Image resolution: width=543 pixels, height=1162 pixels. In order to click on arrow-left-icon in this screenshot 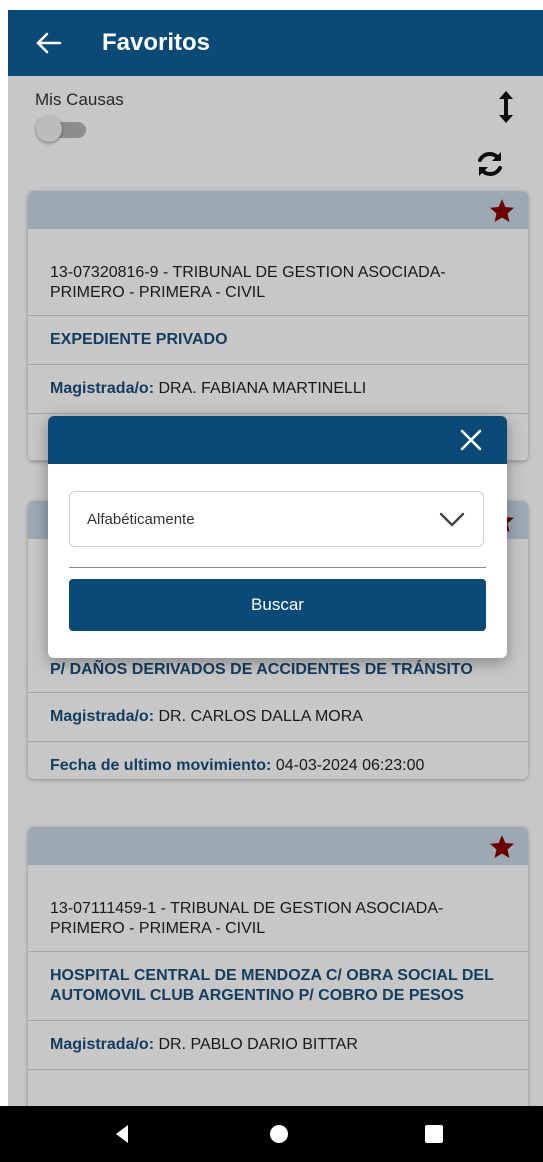, I will do `click(48, 43)`.